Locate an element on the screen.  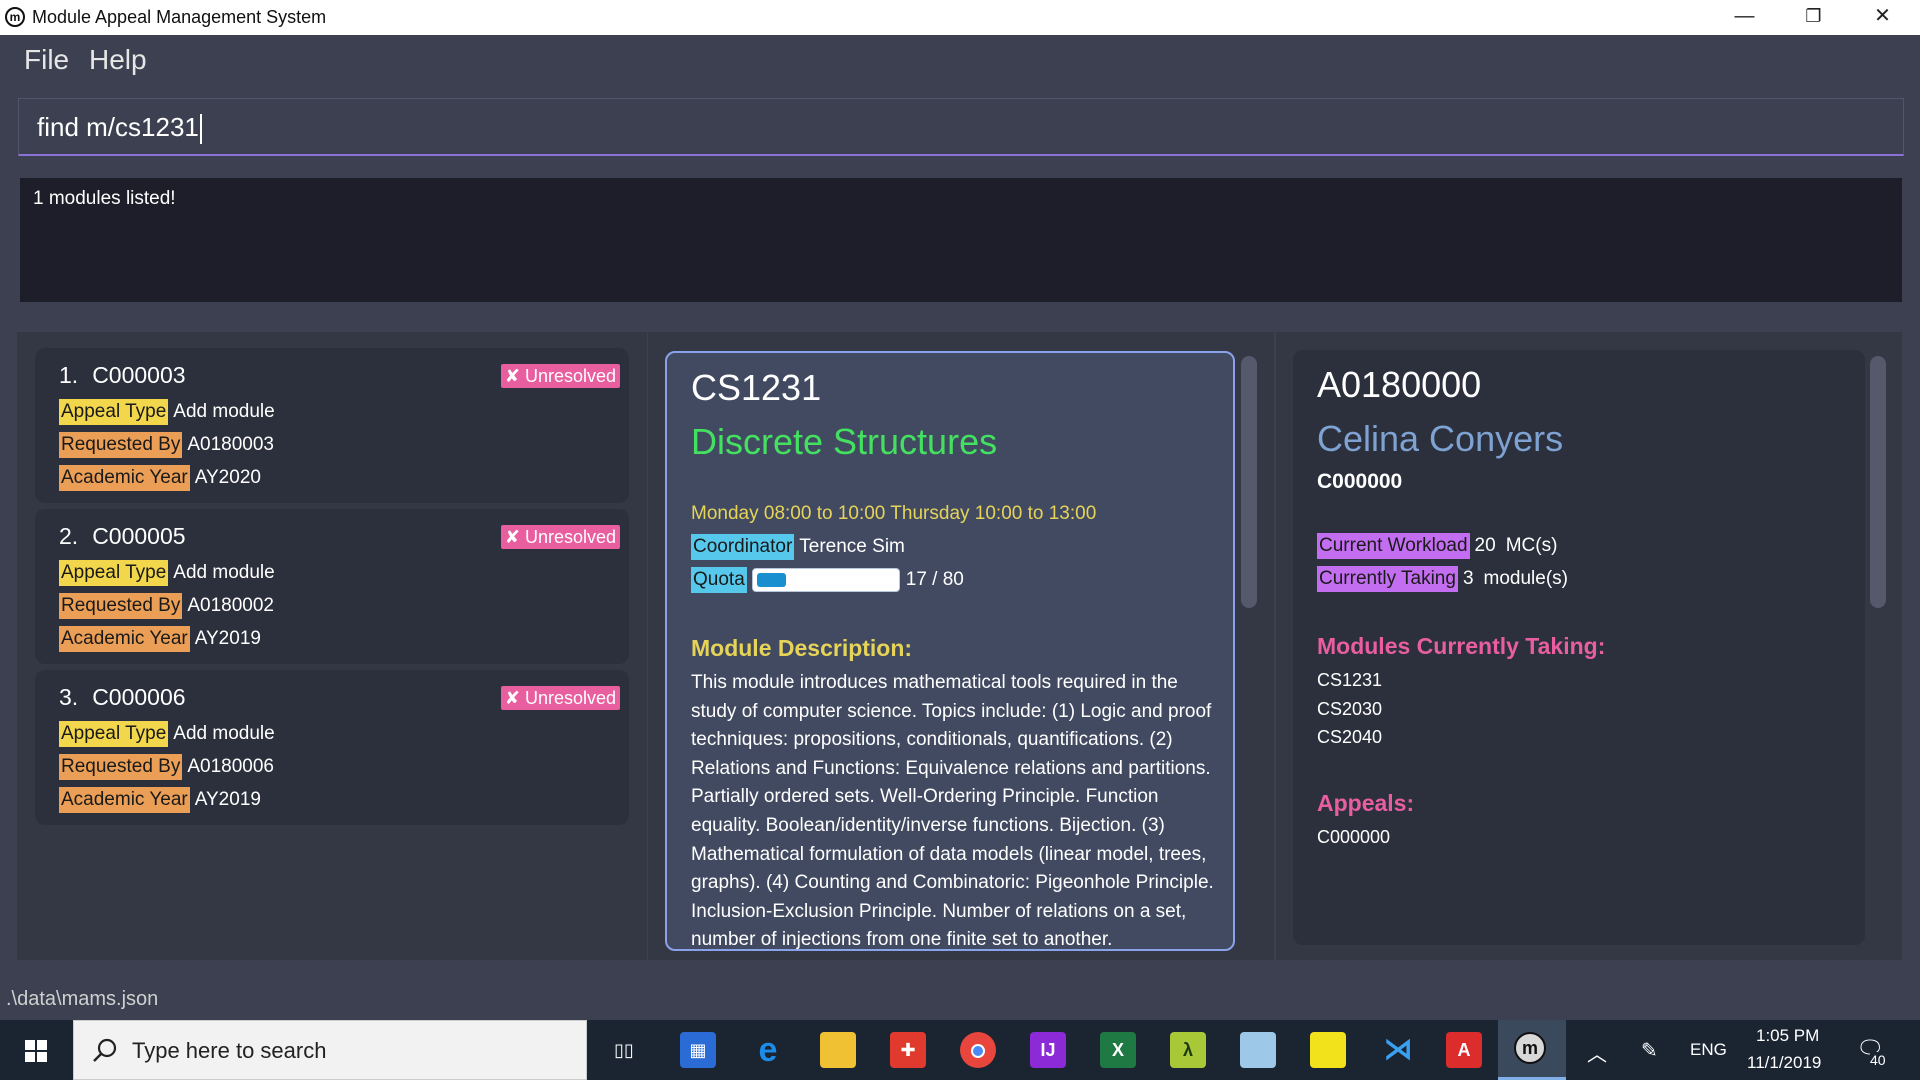
angular-icon: A is located at coordinates (1464, 1050).